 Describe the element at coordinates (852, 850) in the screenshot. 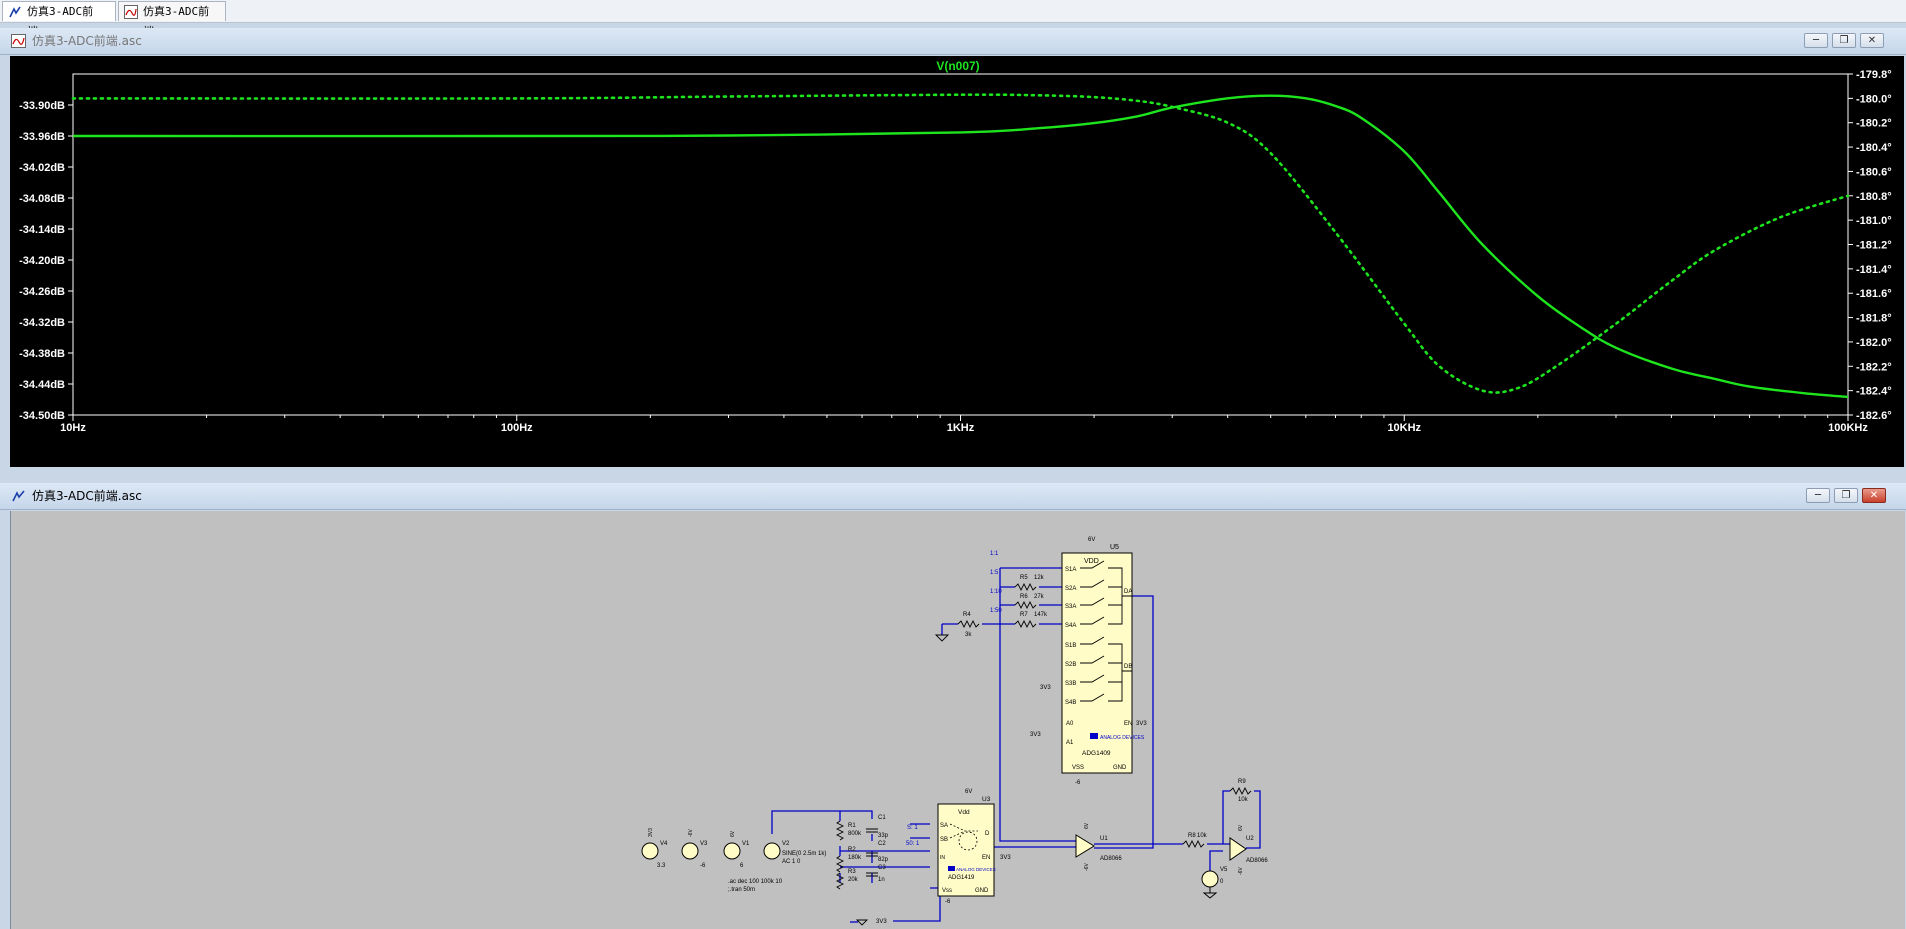

I see `r2-label: R2` at that location.